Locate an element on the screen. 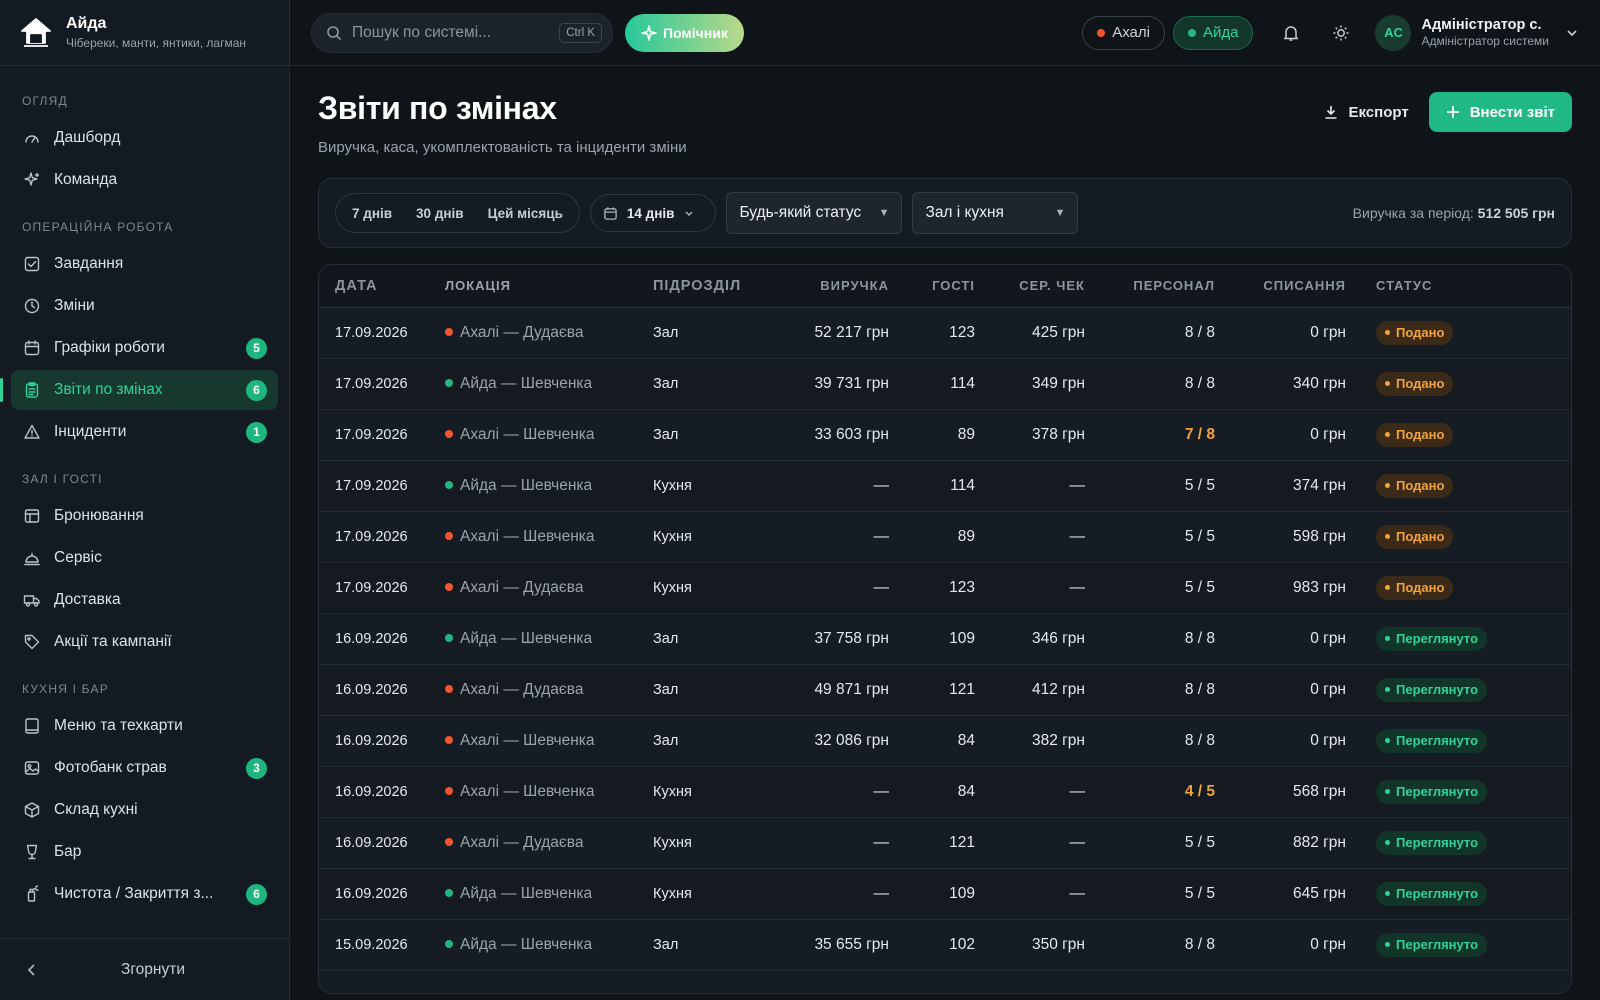 This screenshot has width=1600, height=1000. col-revenue: ВИРУЧКА is located at coordinates (826, 286).